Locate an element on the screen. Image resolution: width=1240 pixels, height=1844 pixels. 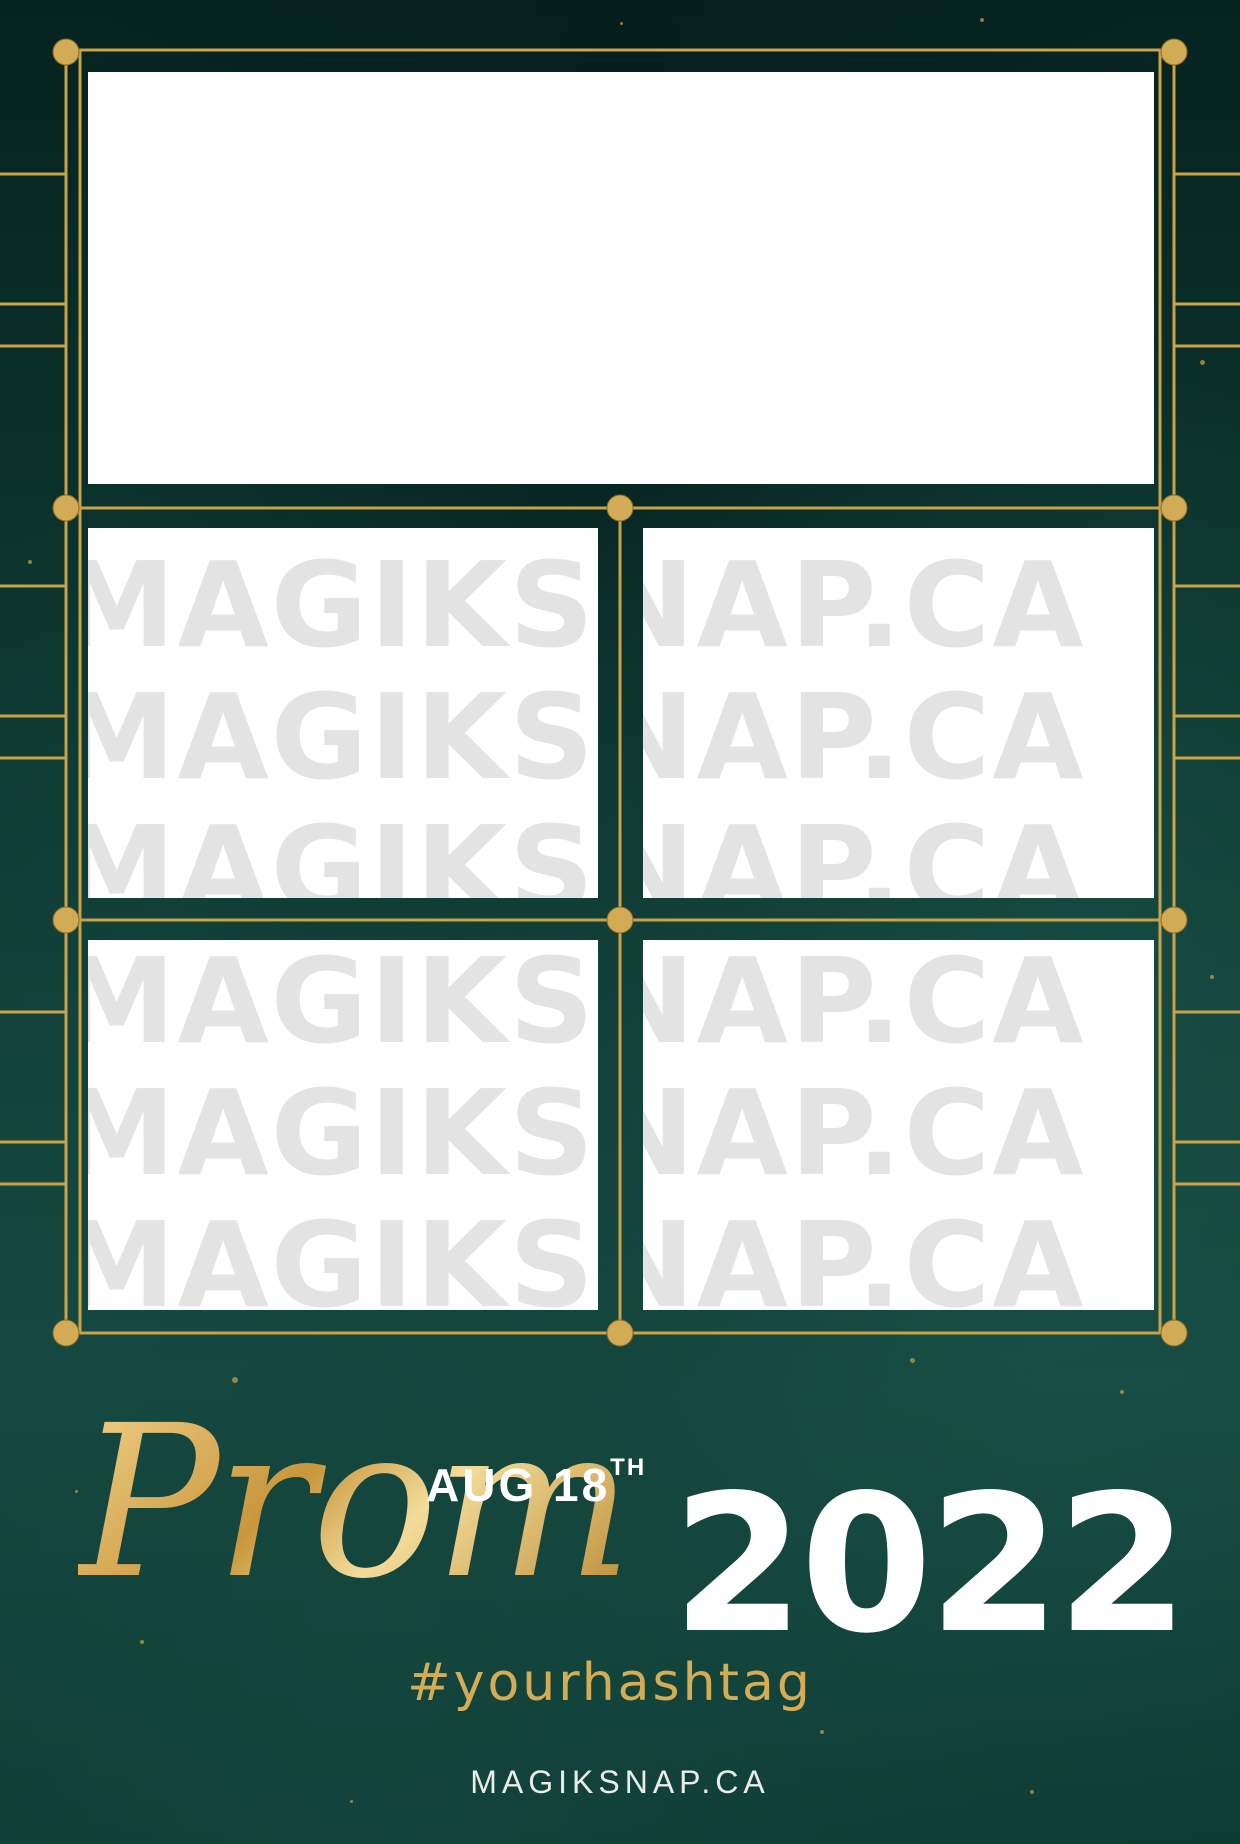
photo-slot-4: MAGIKSNAP.CA MAGIKSNAP.CA MAGIKSNAP.CA is located at coordinates (343, 1125).